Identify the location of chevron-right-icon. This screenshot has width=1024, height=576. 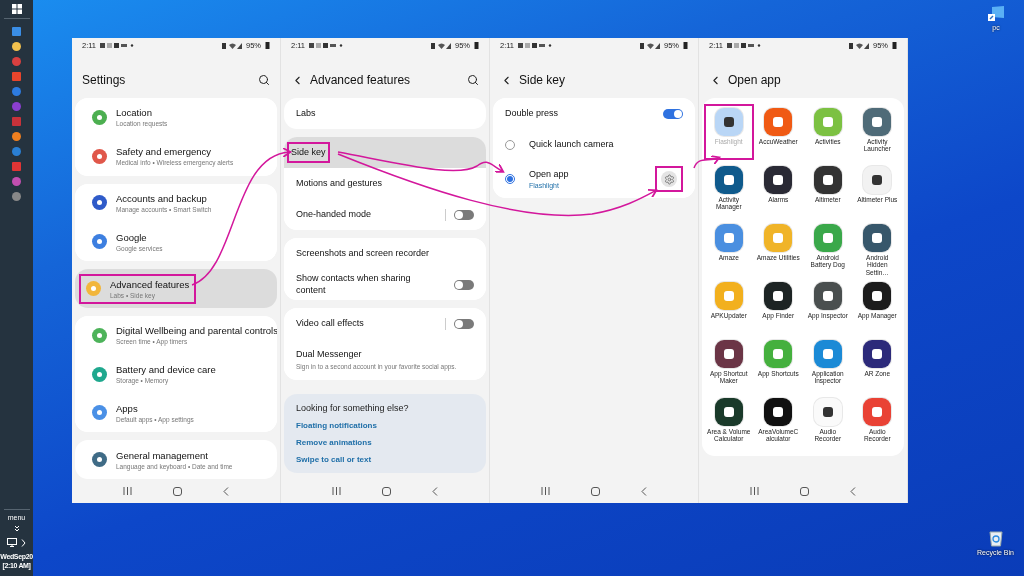
(23, 542).